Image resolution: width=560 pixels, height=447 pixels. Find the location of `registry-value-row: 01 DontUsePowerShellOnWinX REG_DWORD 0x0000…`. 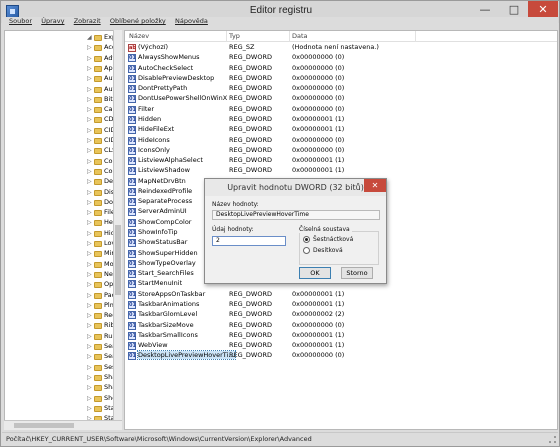

registry-value-row: 01 DontUsePowerShellOnWinX REG_DWORD 0x0000… is located at coordinates (341, 99).